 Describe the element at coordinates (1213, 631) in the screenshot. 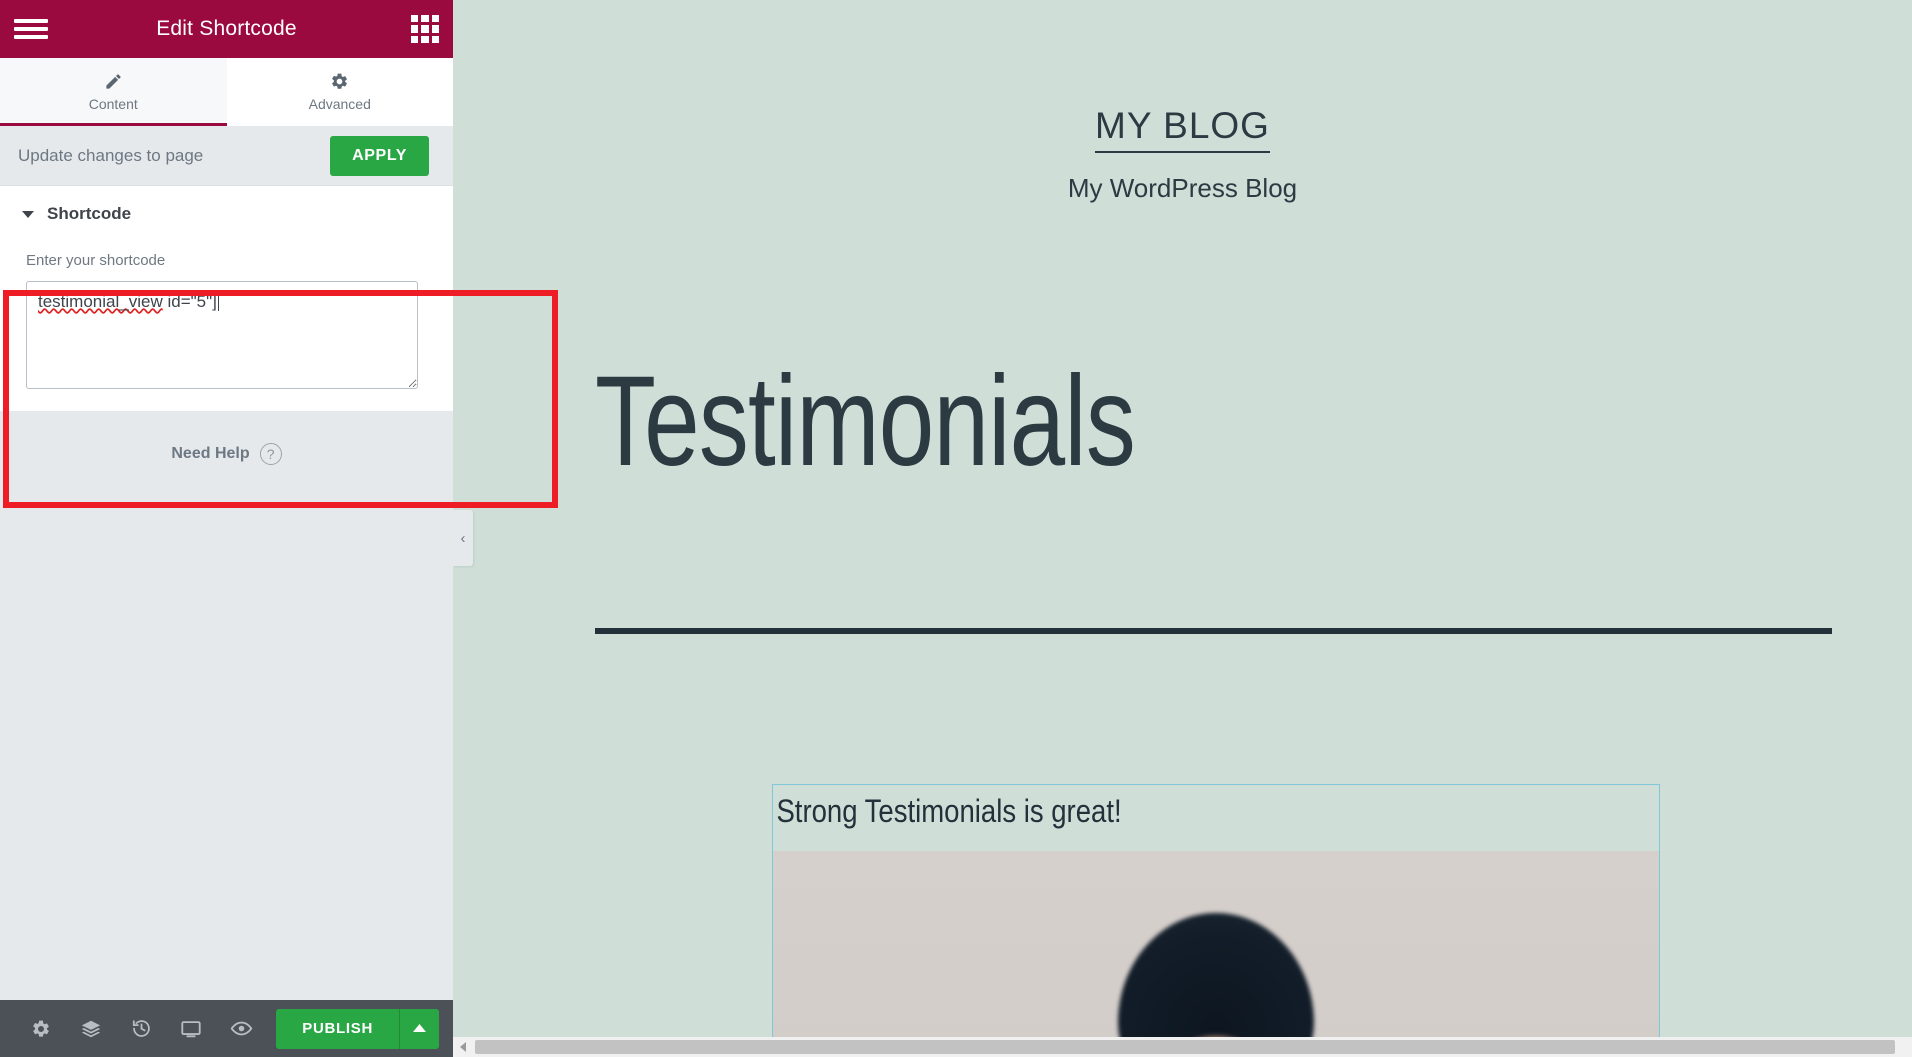

I see `page-divider` at that location.